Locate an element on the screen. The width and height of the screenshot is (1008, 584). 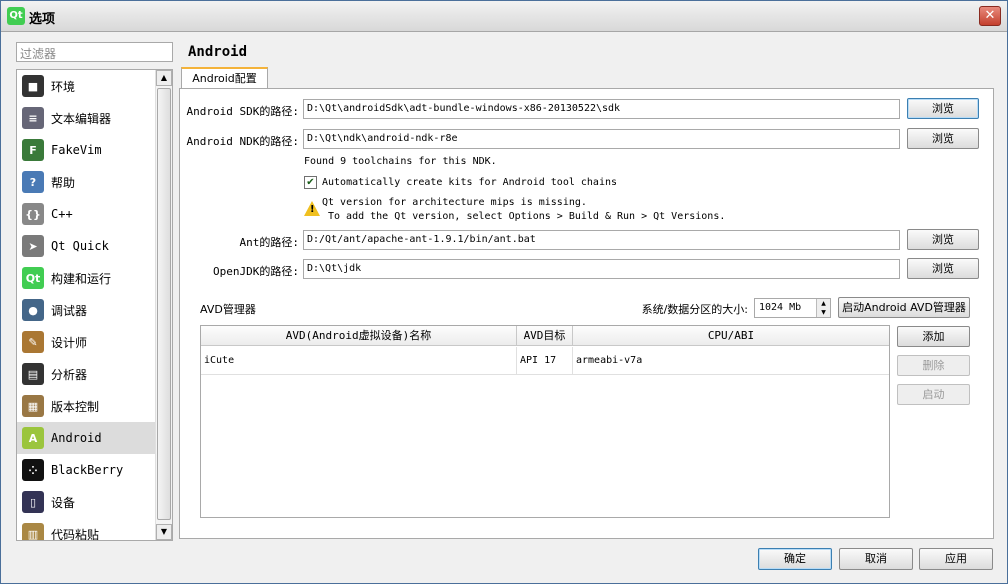
ant-path-input: D:/Qt/ant/apache-ant-1.9.1/bin/ant.bat is located at coordinates (601, 240).